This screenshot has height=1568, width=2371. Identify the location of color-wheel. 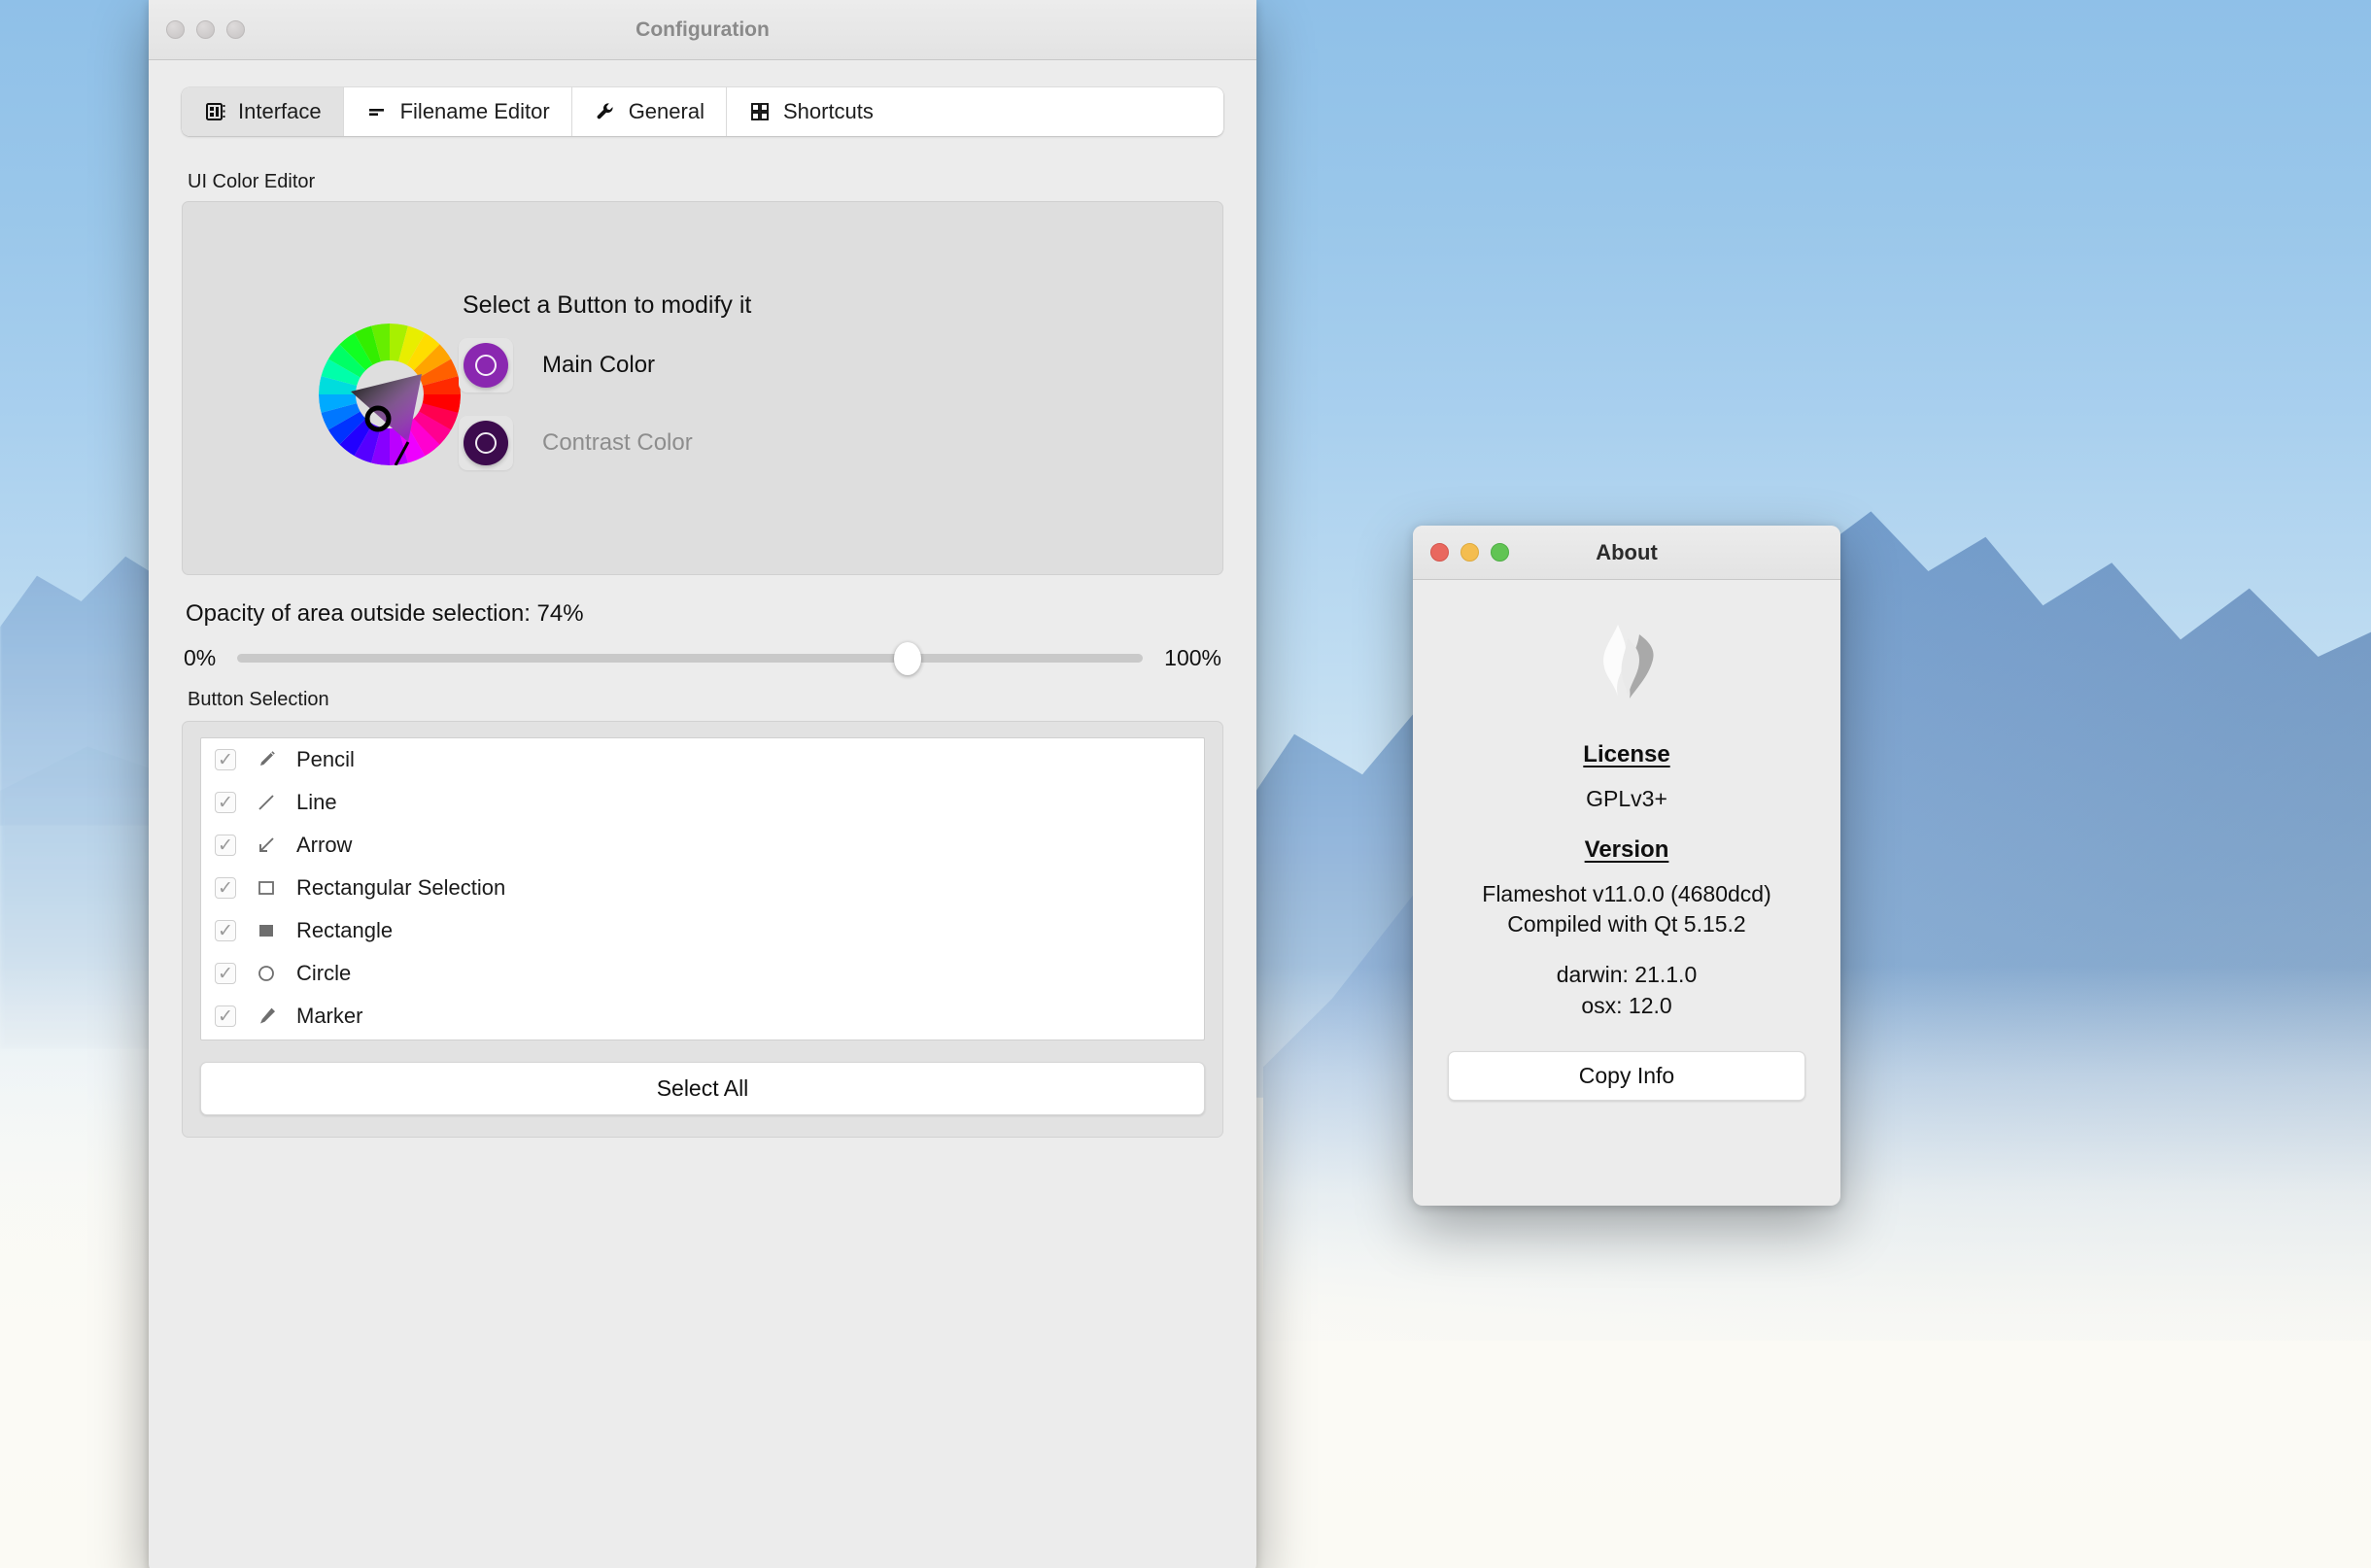
(390, 395).